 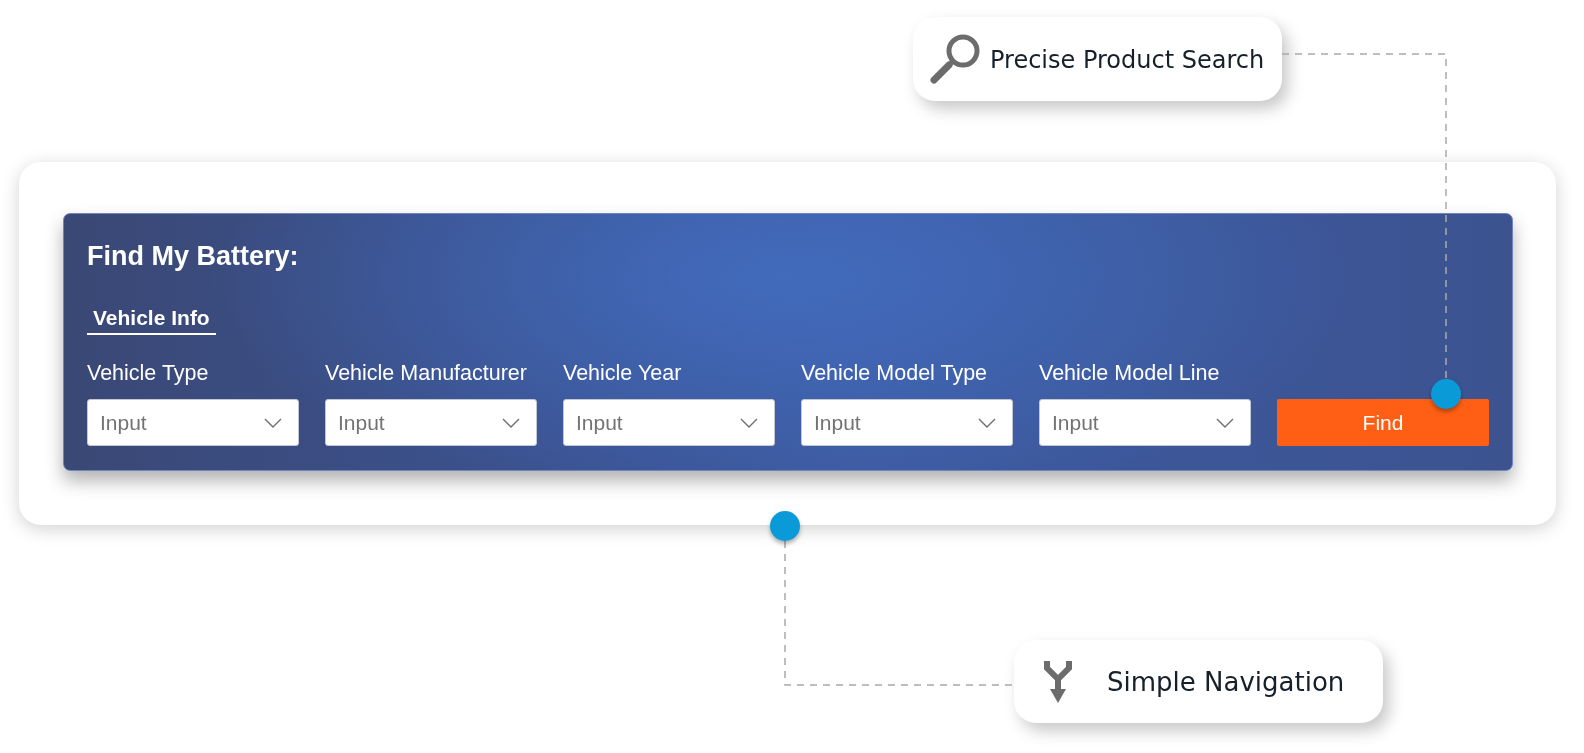 What do you see at coordinates (1129, 373) in the screenshot?
I see `field-label: Vehicle Model Line` at bounding box center [1129, 373].